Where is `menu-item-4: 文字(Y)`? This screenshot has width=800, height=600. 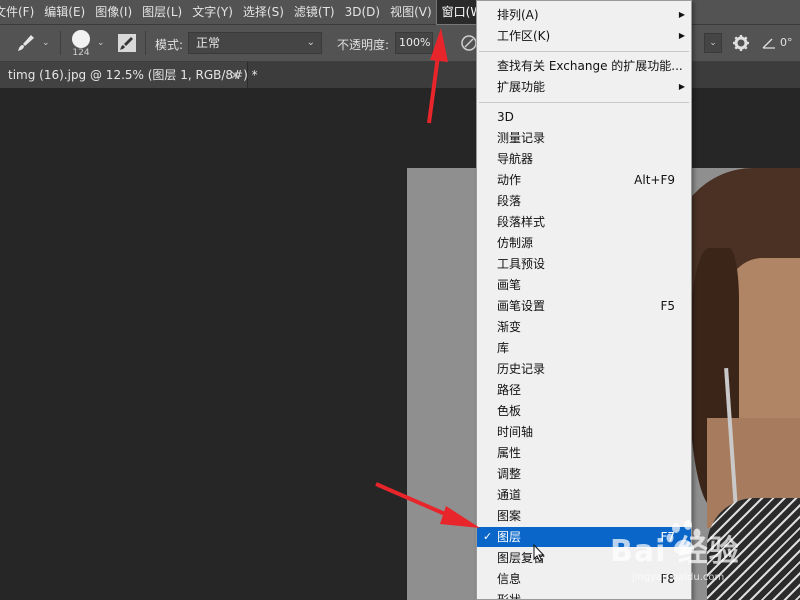 menu-item-4: 文字(Y) is located at coordinates (212, 12).